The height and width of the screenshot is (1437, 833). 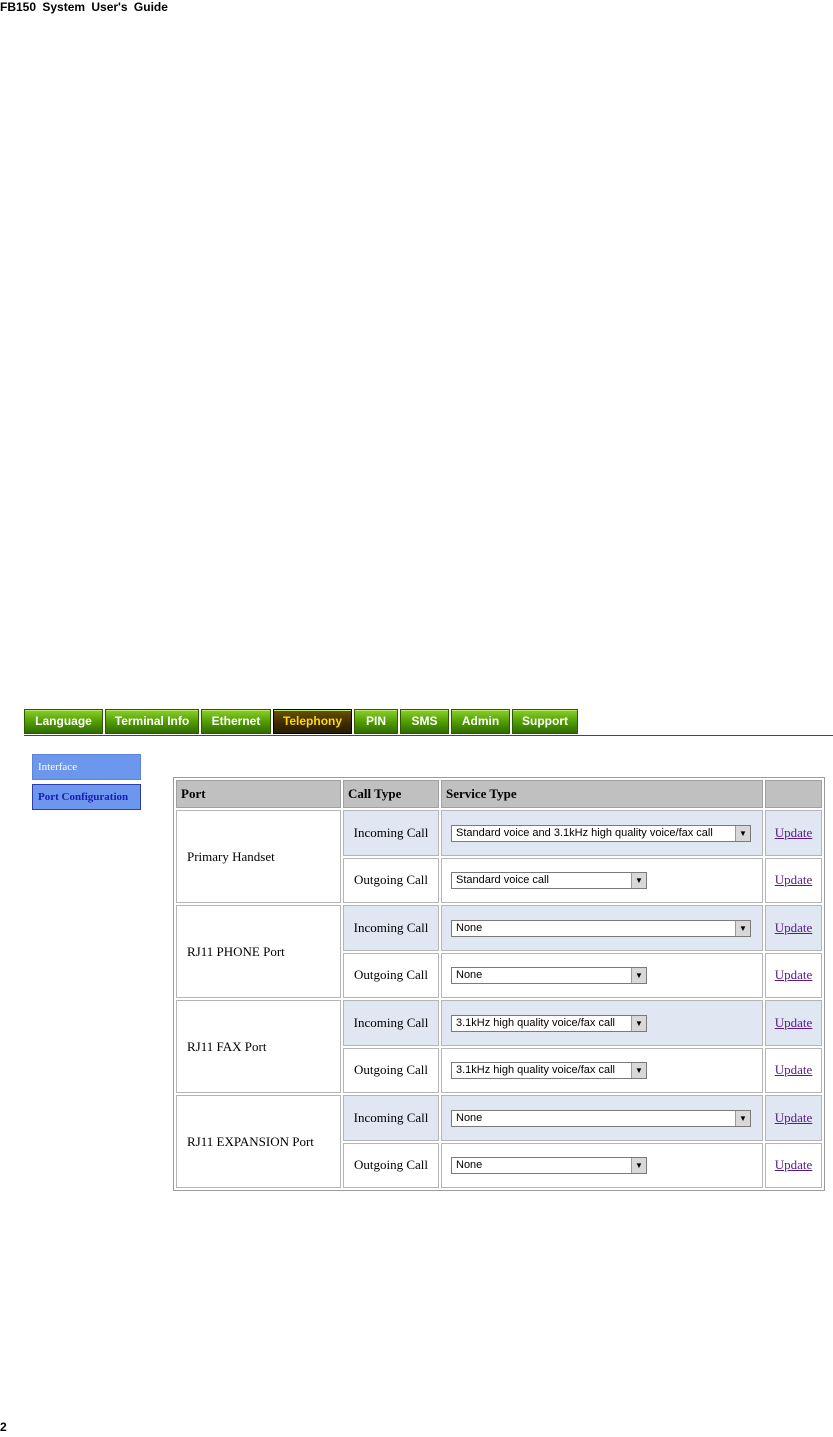 I want to click on port-name: RJ11 EXPANSION Port, so click(x=258, y=1141).